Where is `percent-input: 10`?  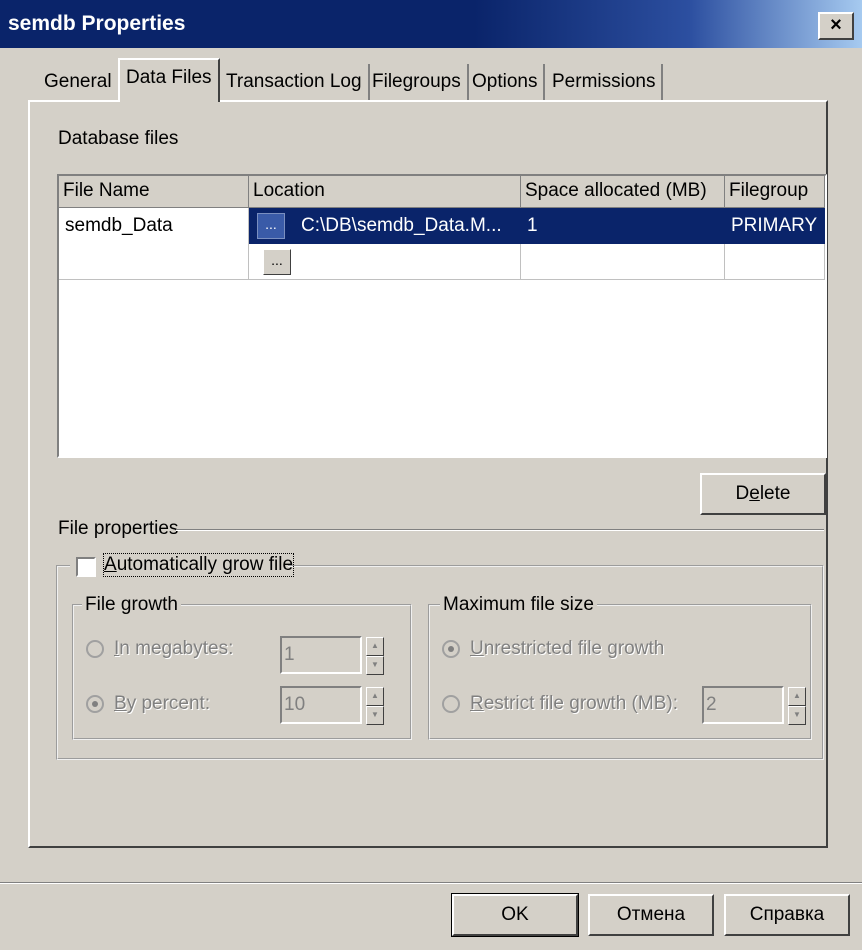 percent-input: 10 is located at coordinates (321, 705).